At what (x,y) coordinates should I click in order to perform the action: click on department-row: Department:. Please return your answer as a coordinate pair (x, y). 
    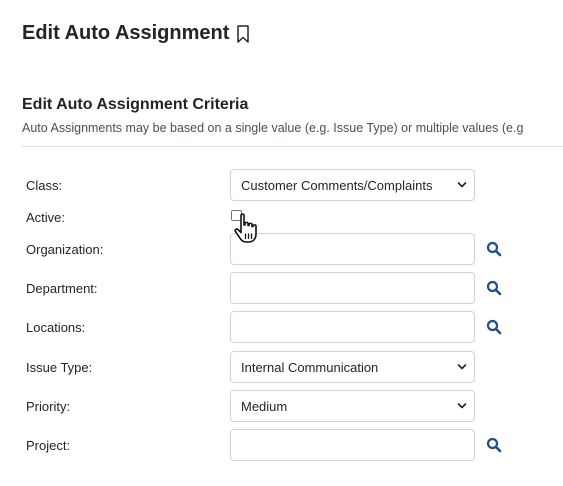
    Looking at the image, I should click on (281, 289).